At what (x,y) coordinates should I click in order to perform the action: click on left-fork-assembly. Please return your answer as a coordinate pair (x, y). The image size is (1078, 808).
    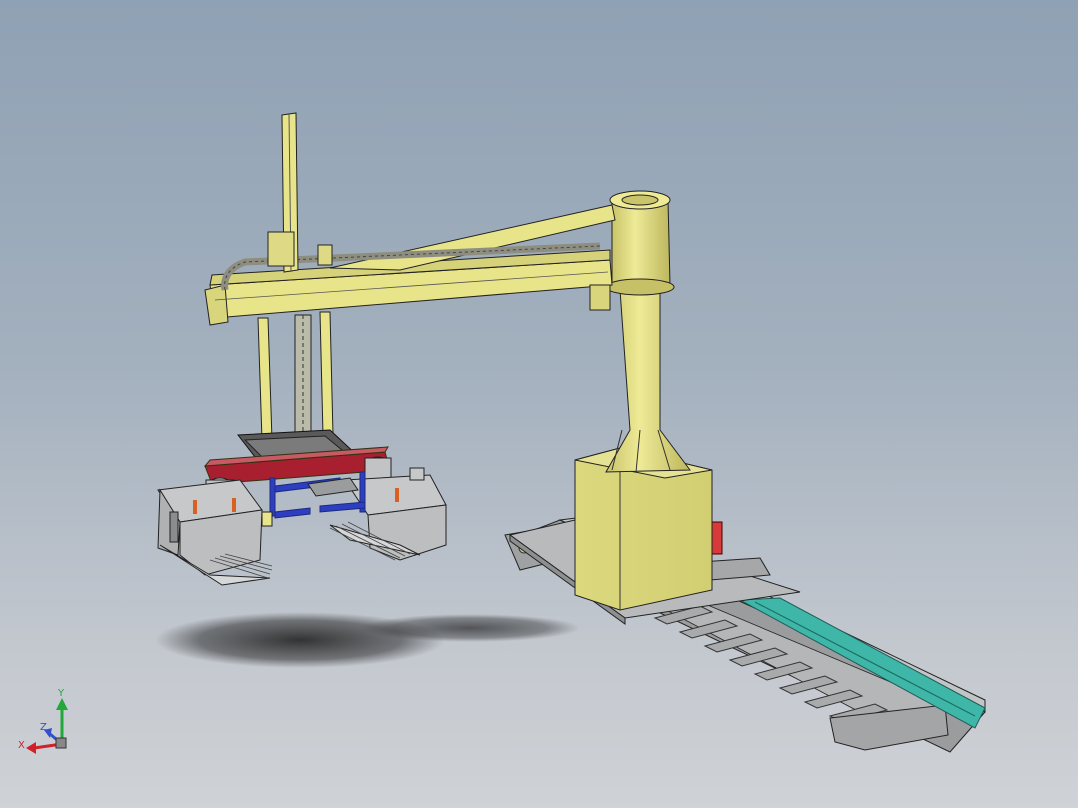
    Looking at the image, I should click on (215, 532).